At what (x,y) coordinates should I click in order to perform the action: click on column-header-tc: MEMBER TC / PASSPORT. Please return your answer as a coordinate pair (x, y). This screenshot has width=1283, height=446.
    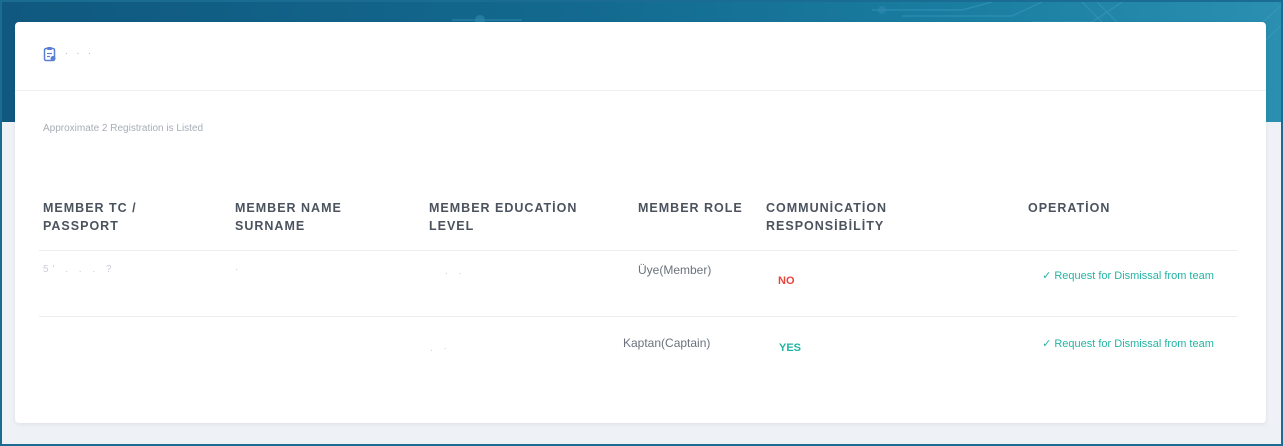
    Looking at the image, I should click on (90, 217).